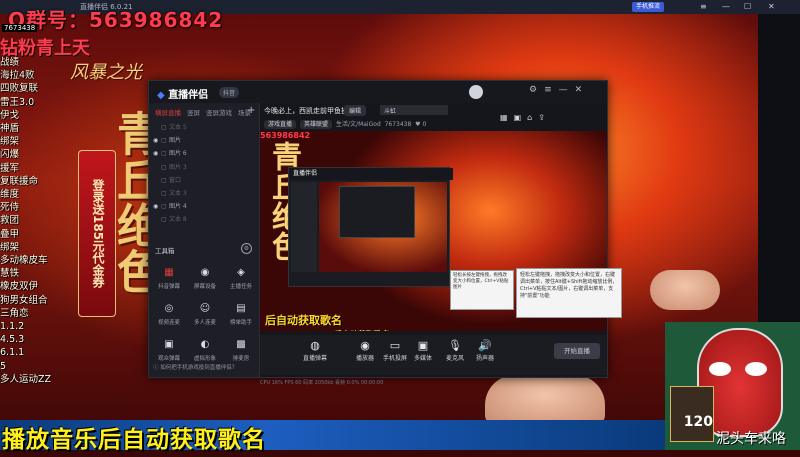  I want to click on preview-toolbar: ▦▣⌂⇪, so click(525, 117).